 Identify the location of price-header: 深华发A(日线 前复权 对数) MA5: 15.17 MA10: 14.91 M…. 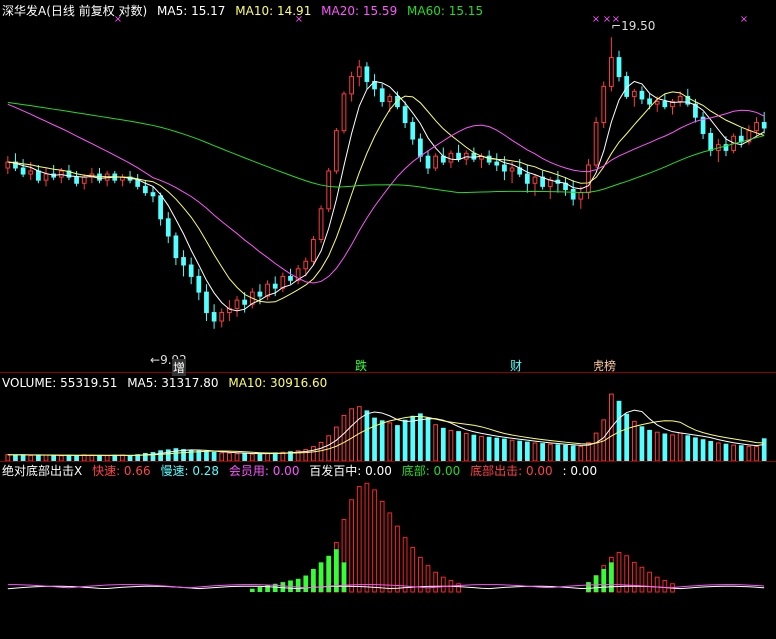
(245, 11).